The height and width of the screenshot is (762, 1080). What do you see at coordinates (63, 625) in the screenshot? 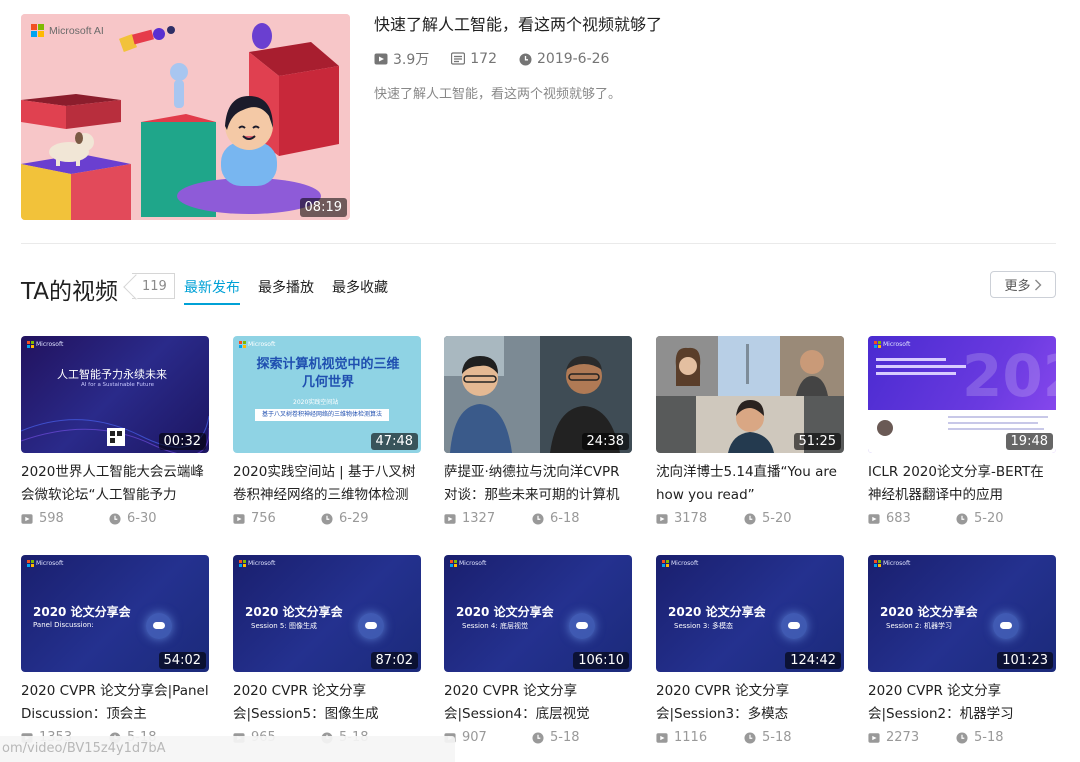
I see `thumbnail-subtitle: Panel Discussion:` at bounding box center [63, 625].